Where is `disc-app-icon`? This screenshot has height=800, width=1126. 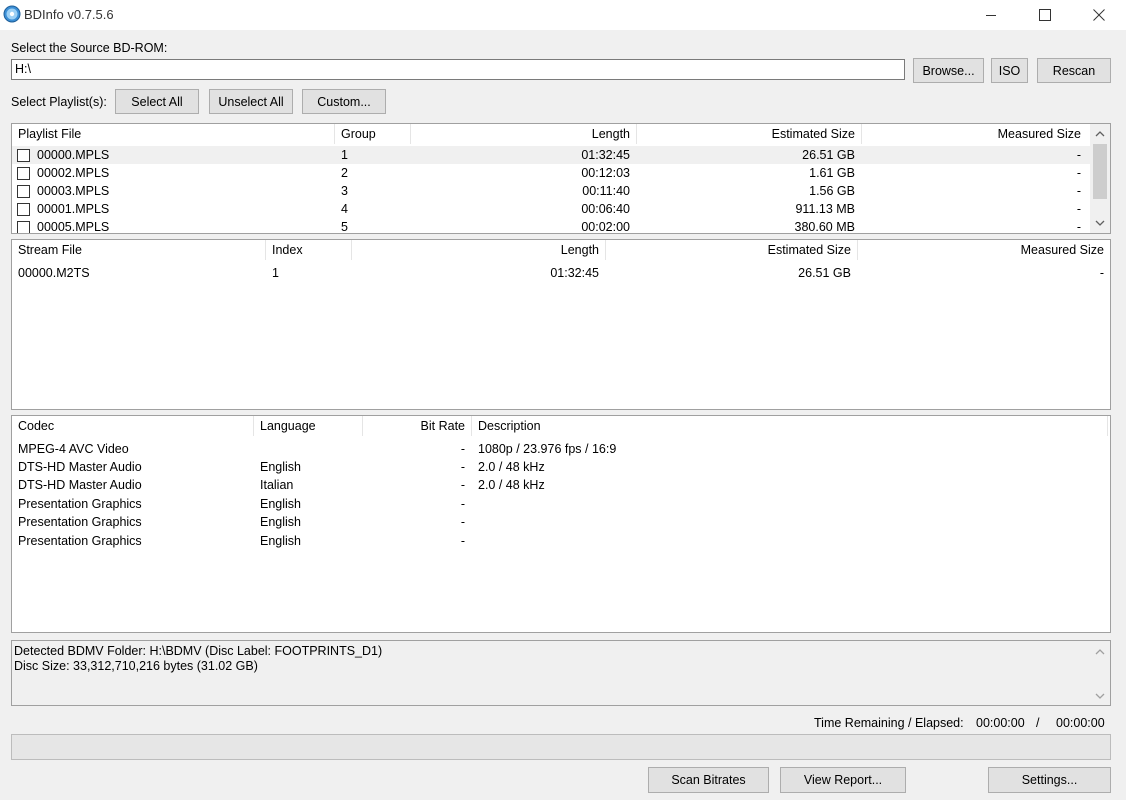
disc-app-icon is located at coordinates (12, 14).